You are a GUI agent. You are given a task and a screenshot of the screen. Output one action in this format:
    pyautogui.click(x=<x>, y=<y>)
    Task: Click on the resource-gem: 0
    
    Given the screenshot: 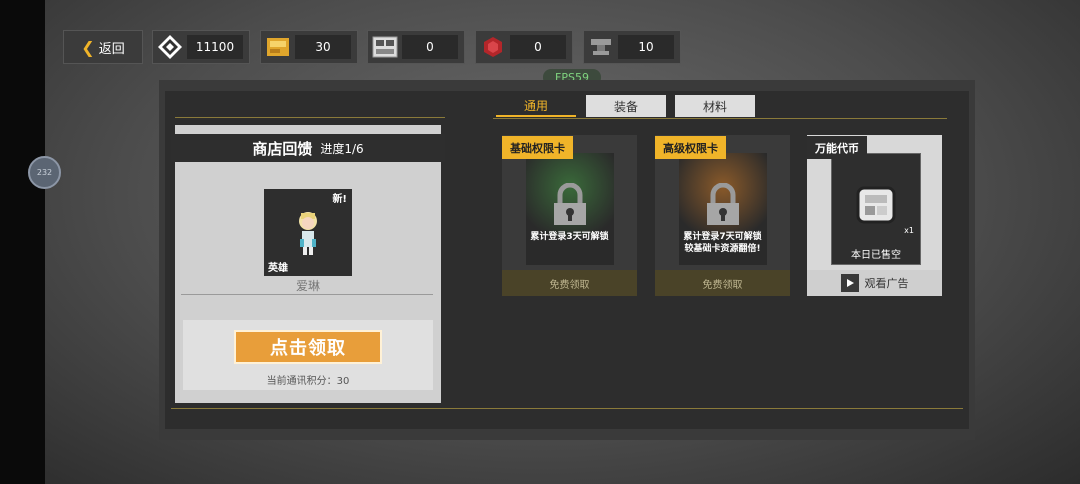 What is the action you would take?
    pyautogui.click(x=524, y=47)
    